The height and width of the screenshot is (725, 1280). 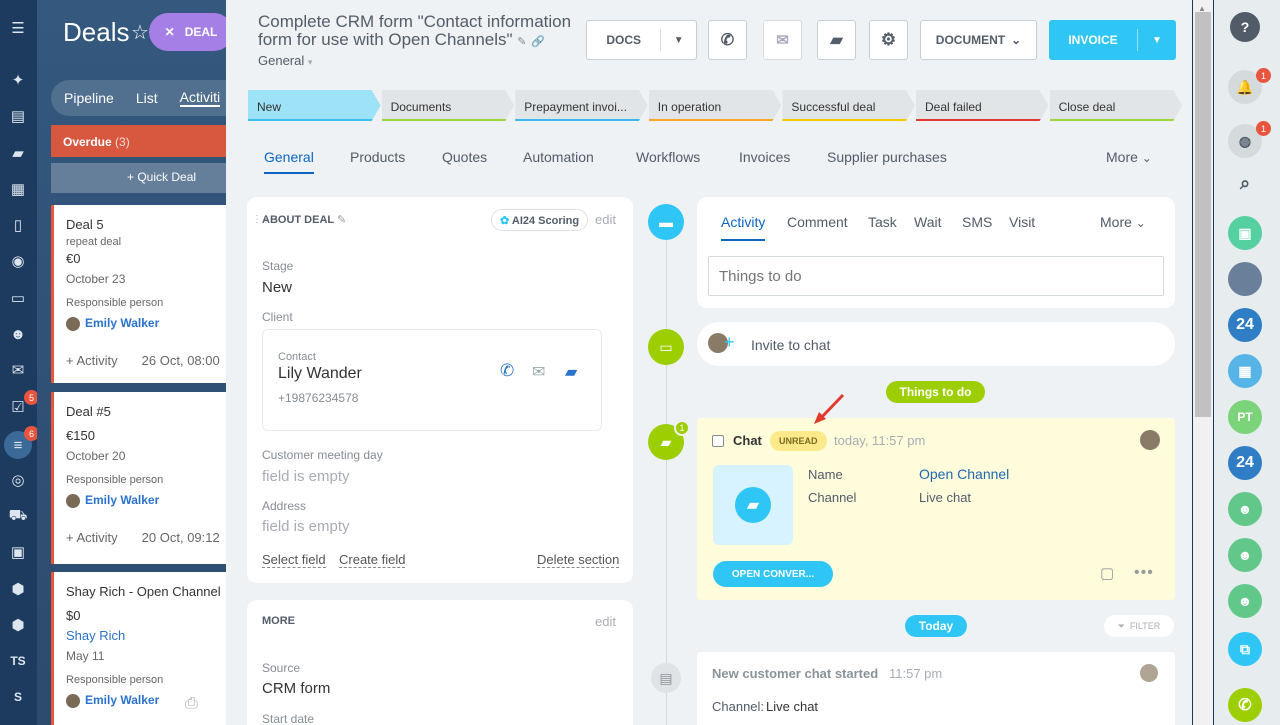 What do you see at coordinates (140, 32) in the screenshot?
I see `star-icon: ☆` at bounding box center [140, 32].